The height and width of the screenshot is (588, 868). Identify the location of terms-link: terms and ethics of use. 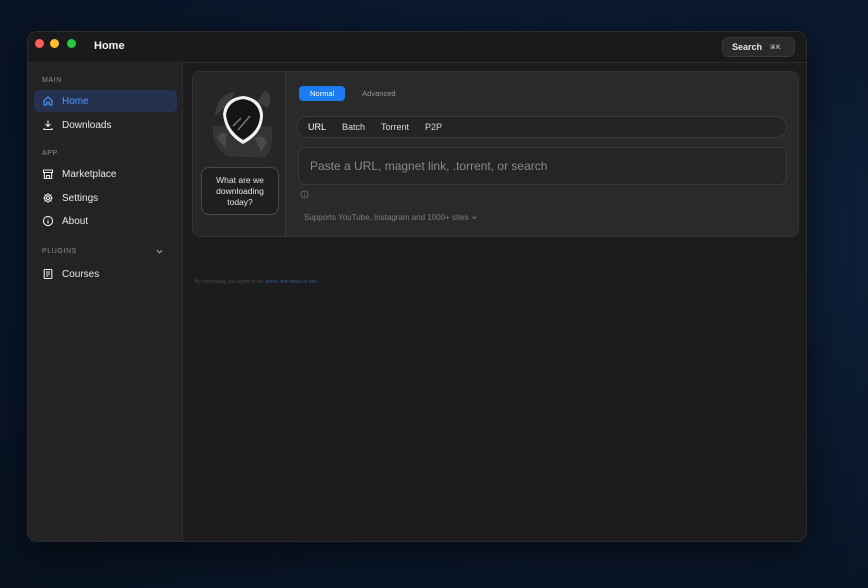
(291, 282).